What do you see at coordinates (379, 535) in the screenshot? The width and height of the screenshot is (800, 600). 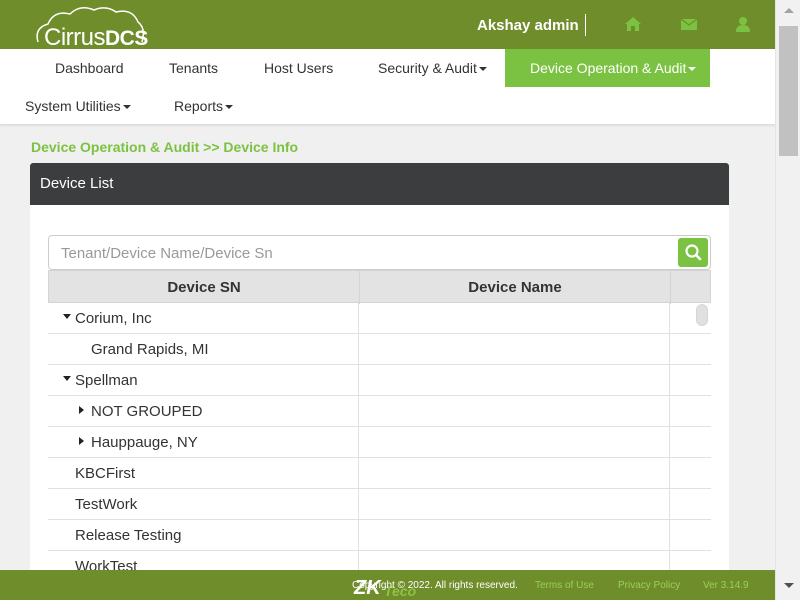 I see `table-row: Release Testing` at bounding box center [379, 535].